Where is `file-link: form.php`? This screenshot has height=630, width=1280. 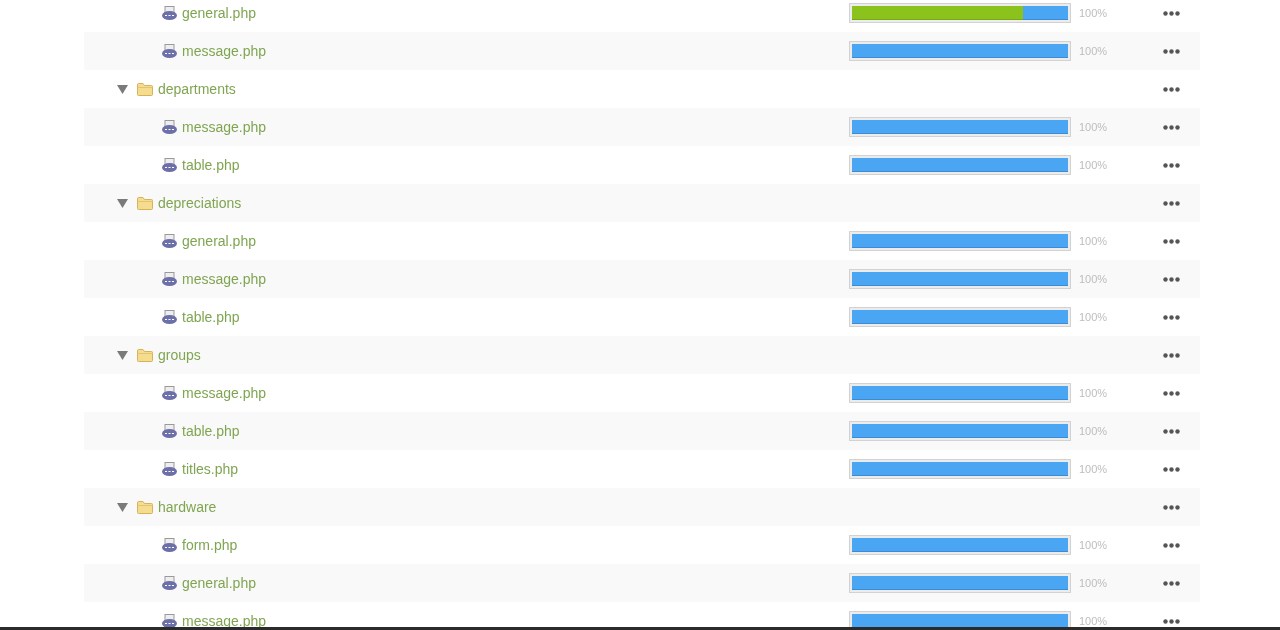 file-link: form.php is located at coordinates (210, 545).